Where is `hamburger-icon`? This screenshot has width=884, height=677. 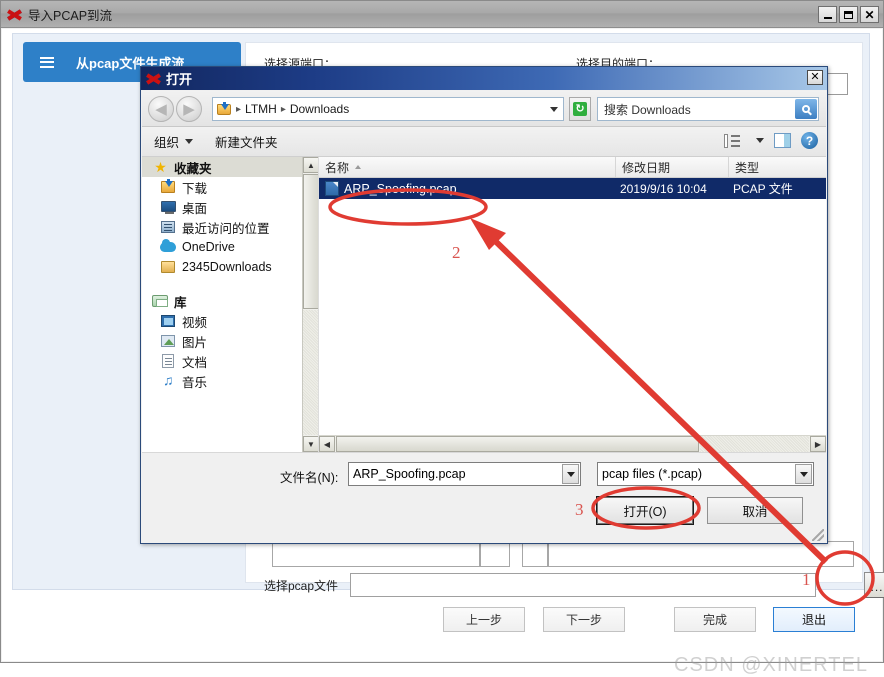 hamburger-icon is located at coordinates (47, 62).